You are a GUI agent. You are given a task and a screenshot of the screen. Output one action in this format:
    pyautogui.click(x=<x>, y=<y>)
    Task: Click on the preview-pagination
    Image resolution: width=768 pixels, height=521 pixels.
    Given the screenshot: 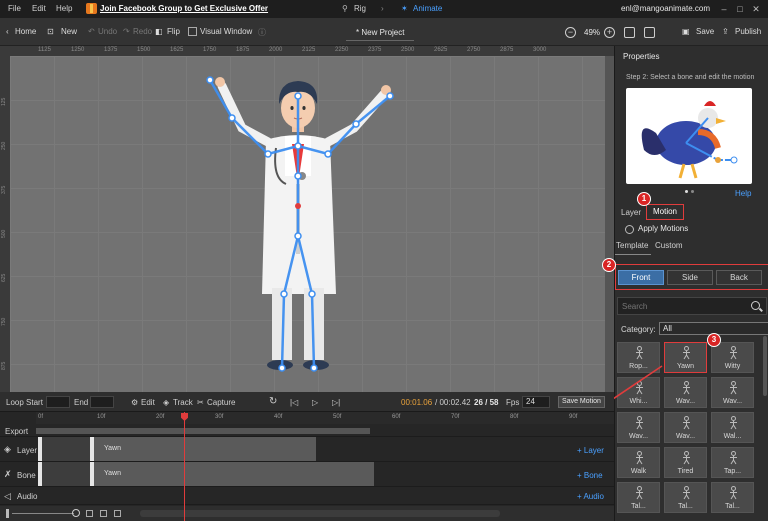 What is the action you would take?
    pyautogui.click(x=691, y=190)
    